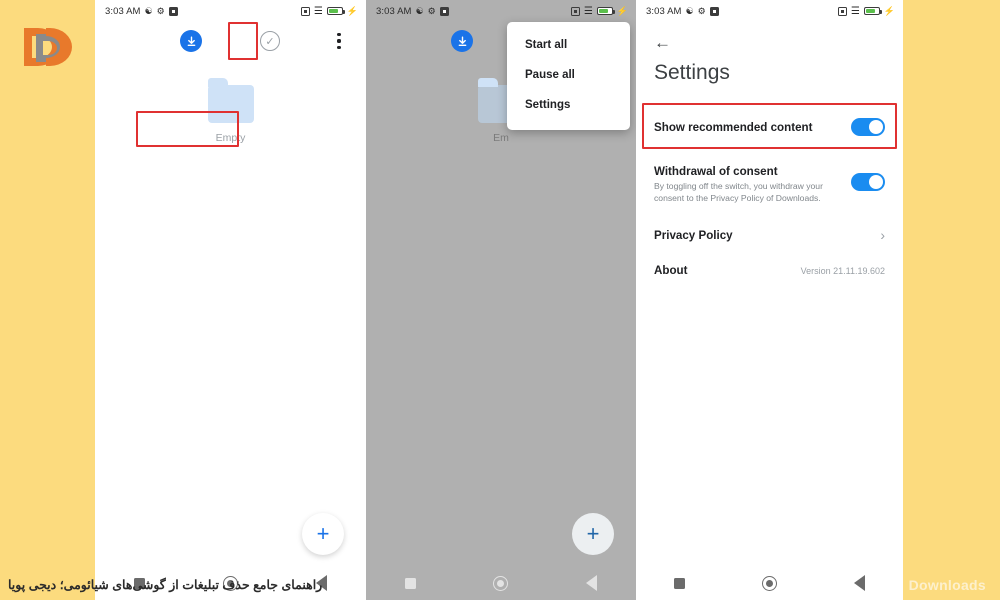  Describe the element at coordinates (568, 105) in the screenshot. I see `menu-item-settings: Settings` at that location.